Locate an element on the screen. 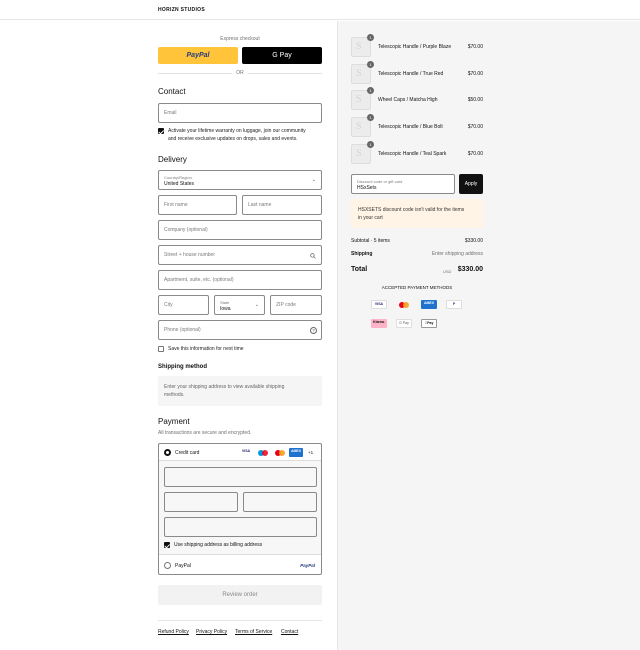  product-name: Telescopic Handle / Purple Blaze is located at coordinates (415, 47).